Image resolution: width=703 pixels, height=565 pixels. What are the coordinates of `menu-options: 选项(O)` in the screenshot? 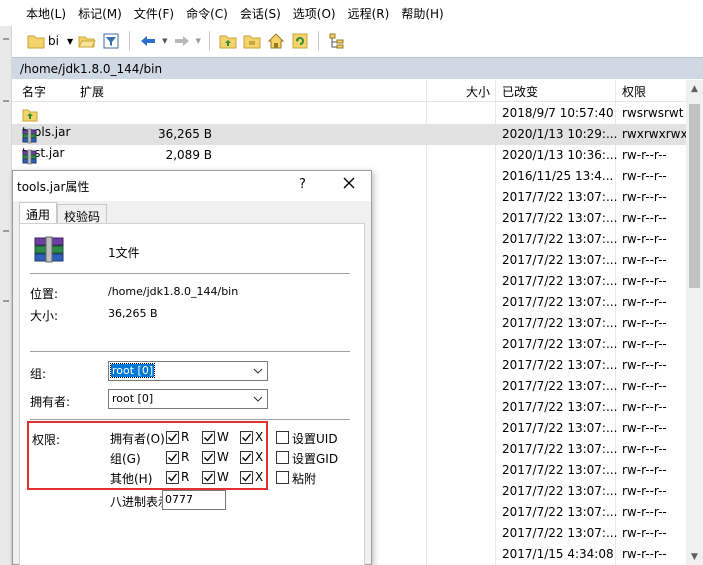 It's located at (314, 13).